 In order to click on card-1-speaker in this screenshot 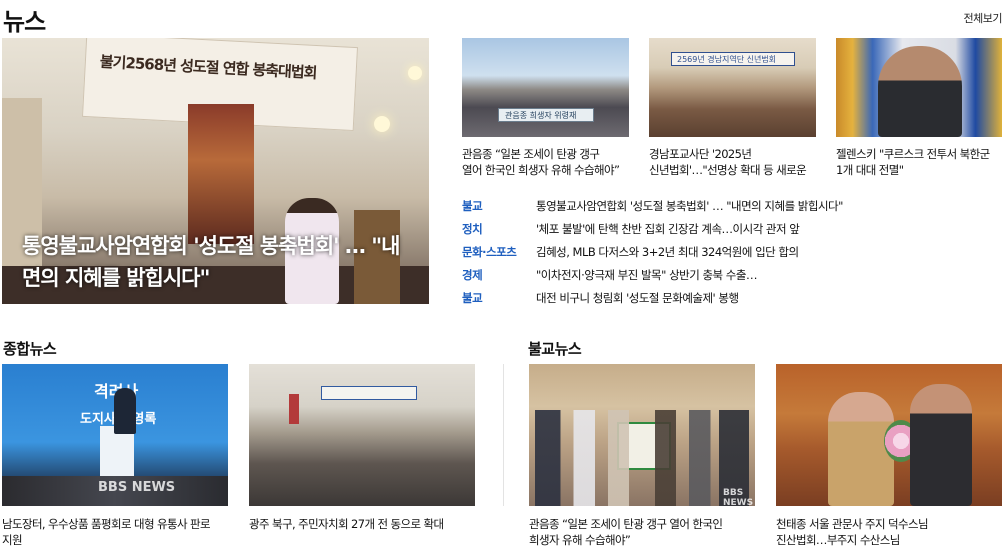, I will do `click(125, 411)`.